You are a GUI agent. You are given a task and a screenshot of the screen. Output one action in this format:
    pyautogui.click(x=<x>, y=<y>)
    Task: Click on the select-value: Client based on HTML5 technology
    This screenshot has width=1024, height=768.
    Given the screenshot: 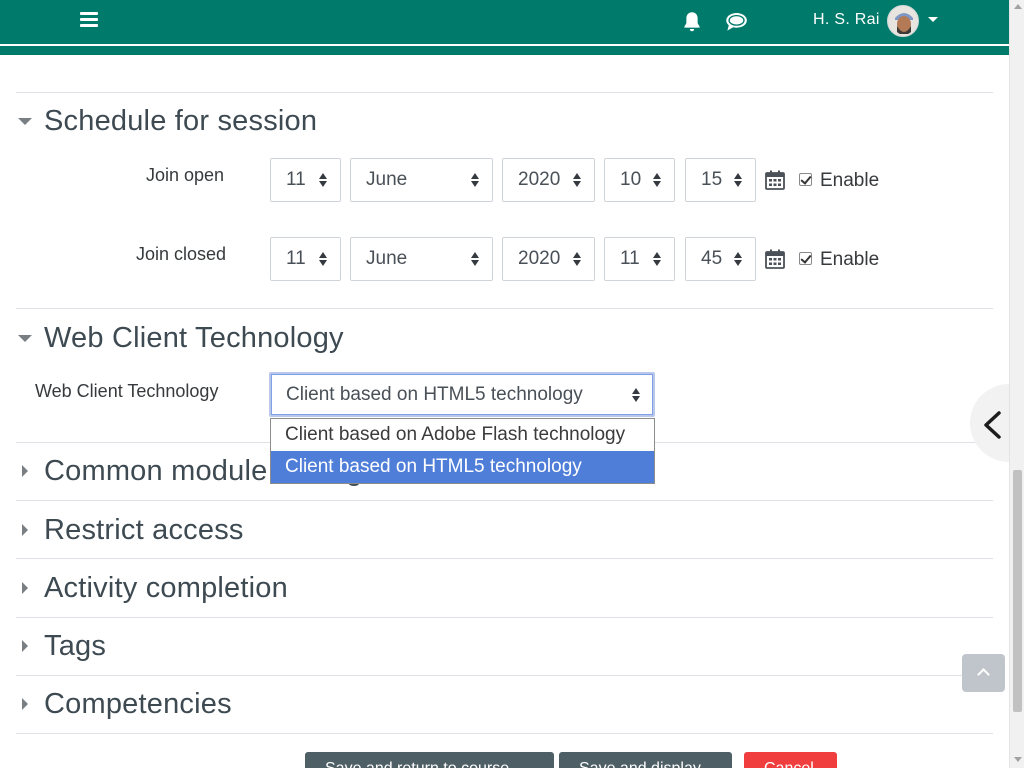 What is the action you would take?
    pyautogui.click(x=434, y=394)
    